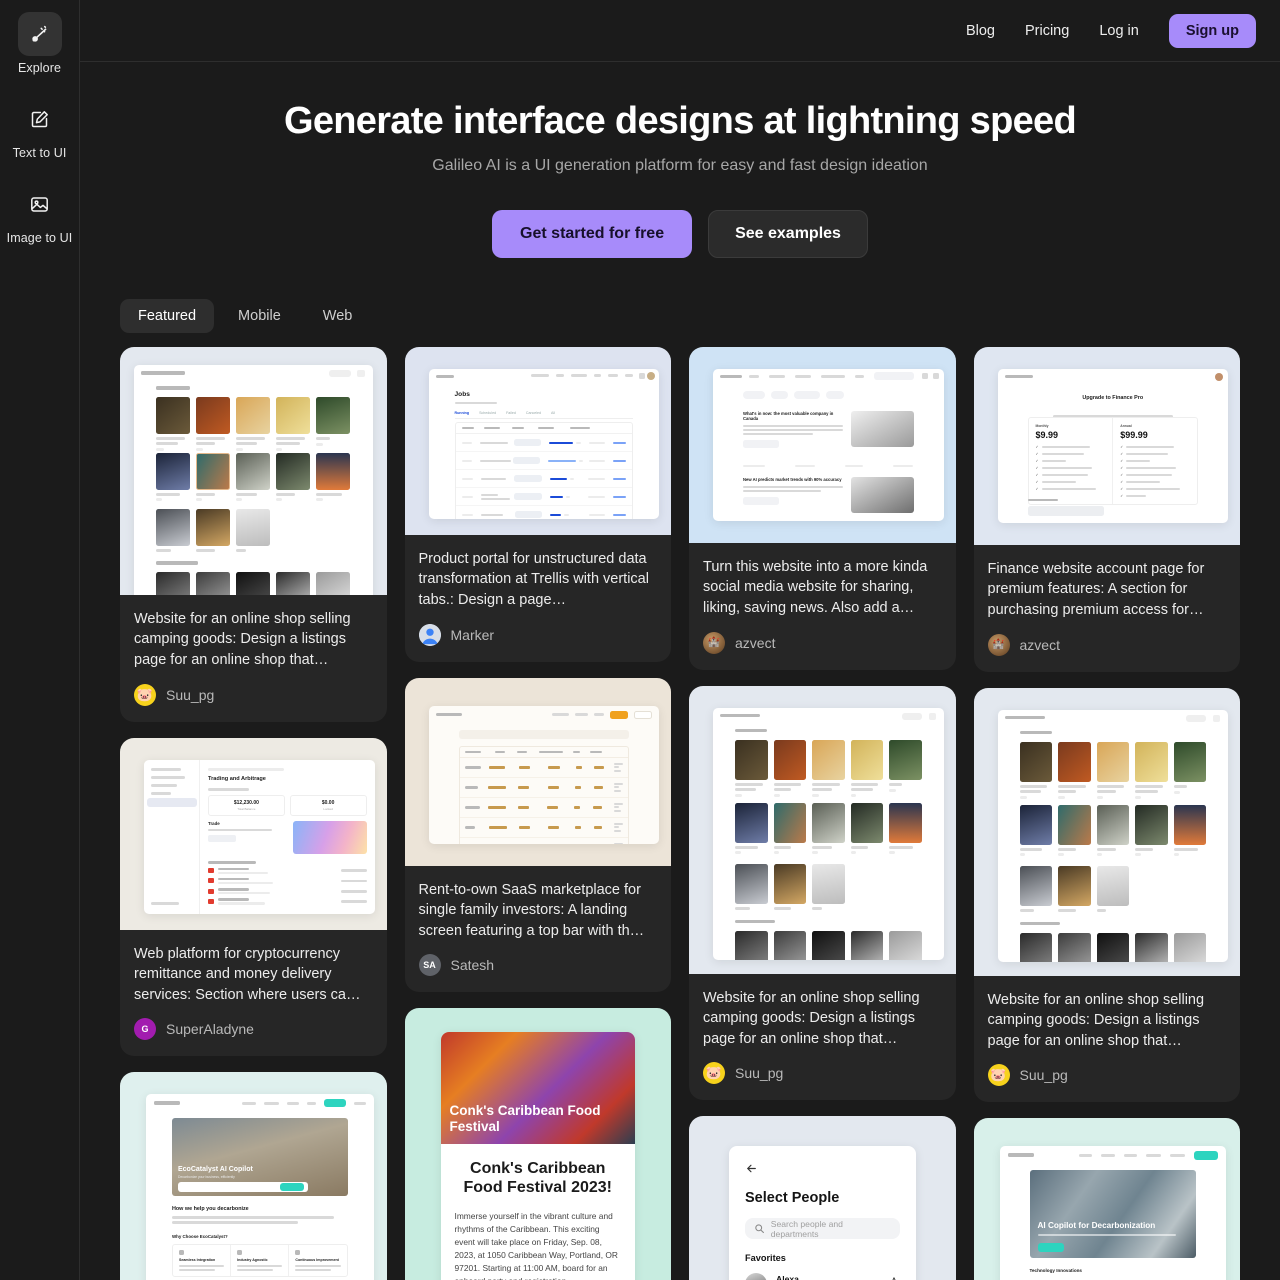  What do you see at coordinates (788, 233) in the screenshot?
I see `see-examples-button: See examples` at bounding box center [788, 233].